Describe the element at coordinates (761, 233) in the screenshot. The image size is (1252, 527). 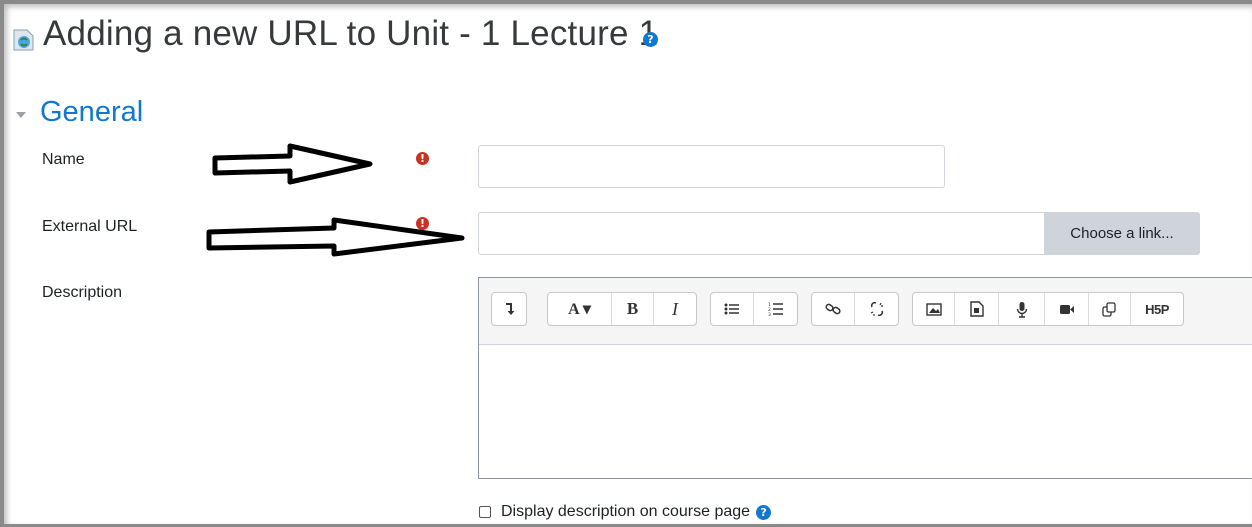
I see `external-url-input` at that location.